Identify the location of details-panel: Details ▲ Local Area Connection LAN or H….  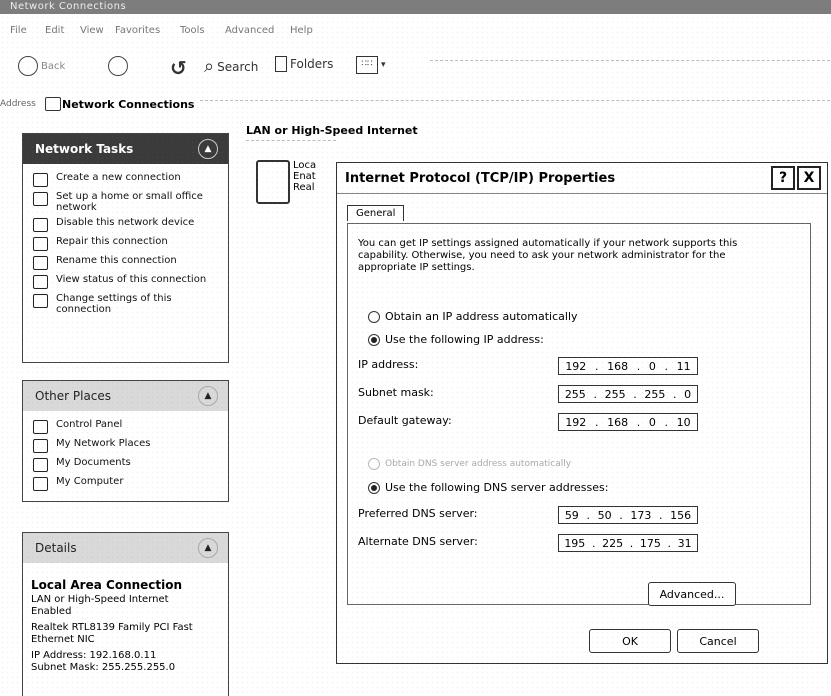
(125, 614).